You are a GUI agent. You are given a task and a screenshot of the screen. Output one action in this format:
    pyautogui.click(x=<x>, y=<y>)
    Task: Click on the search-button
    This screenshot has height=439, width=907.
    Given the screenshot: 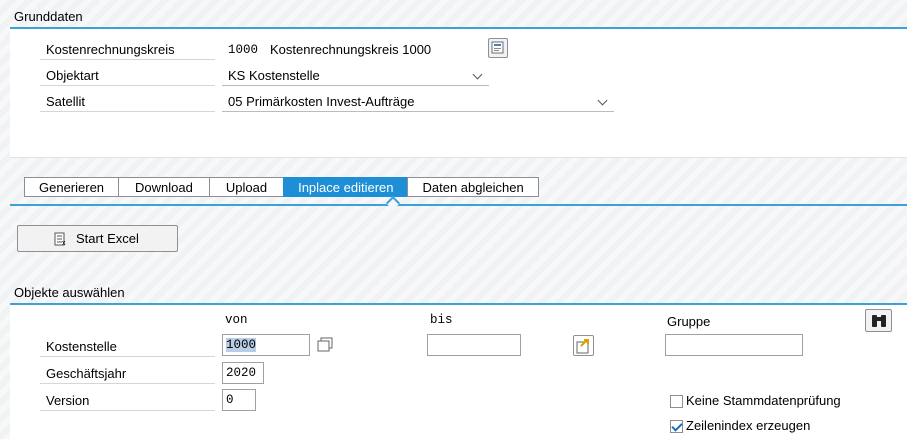 What is the action you would take?
    pyautogui.click(x=878, y=320)
    